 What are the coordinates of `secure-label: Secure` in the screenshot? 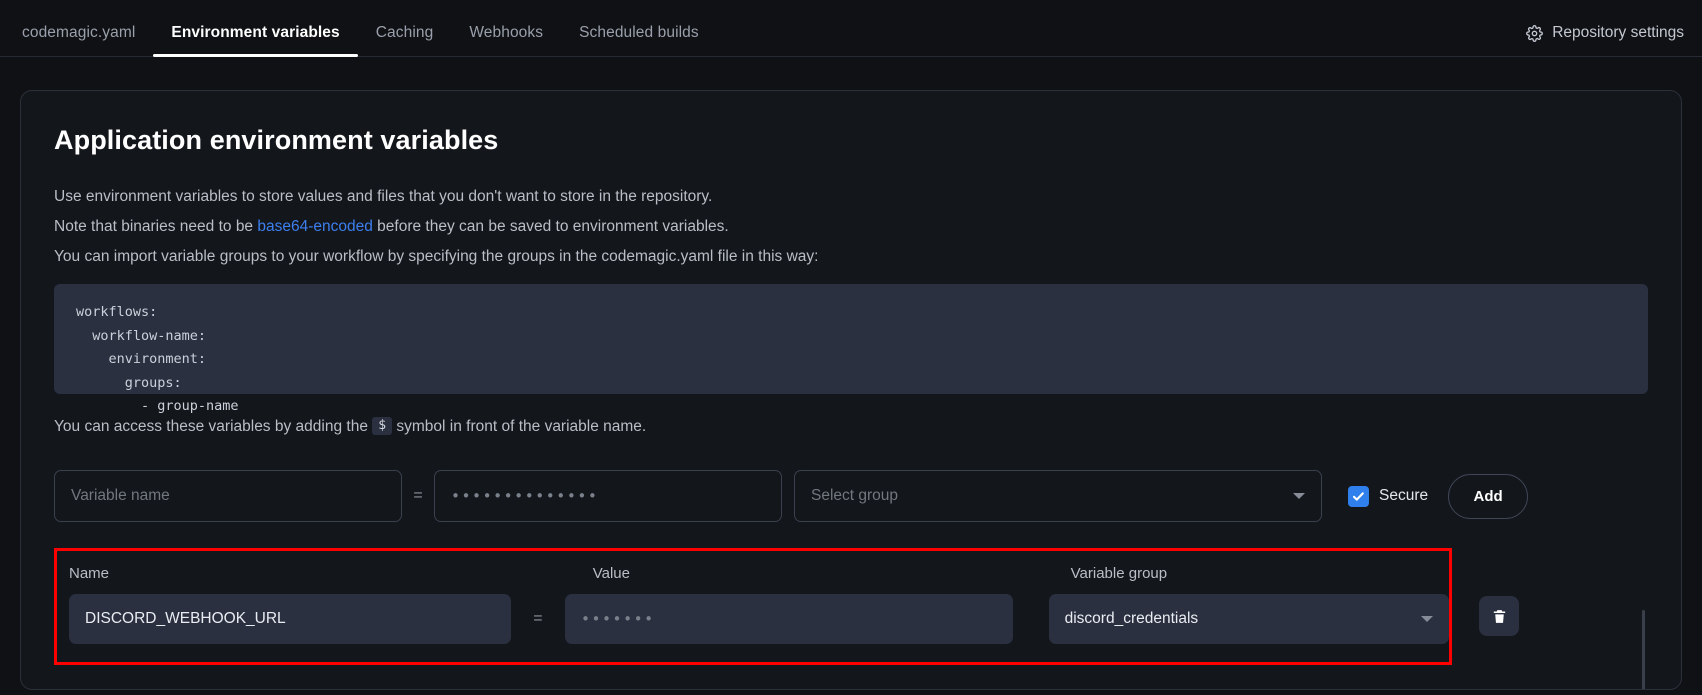 It's located at (1404, 495).